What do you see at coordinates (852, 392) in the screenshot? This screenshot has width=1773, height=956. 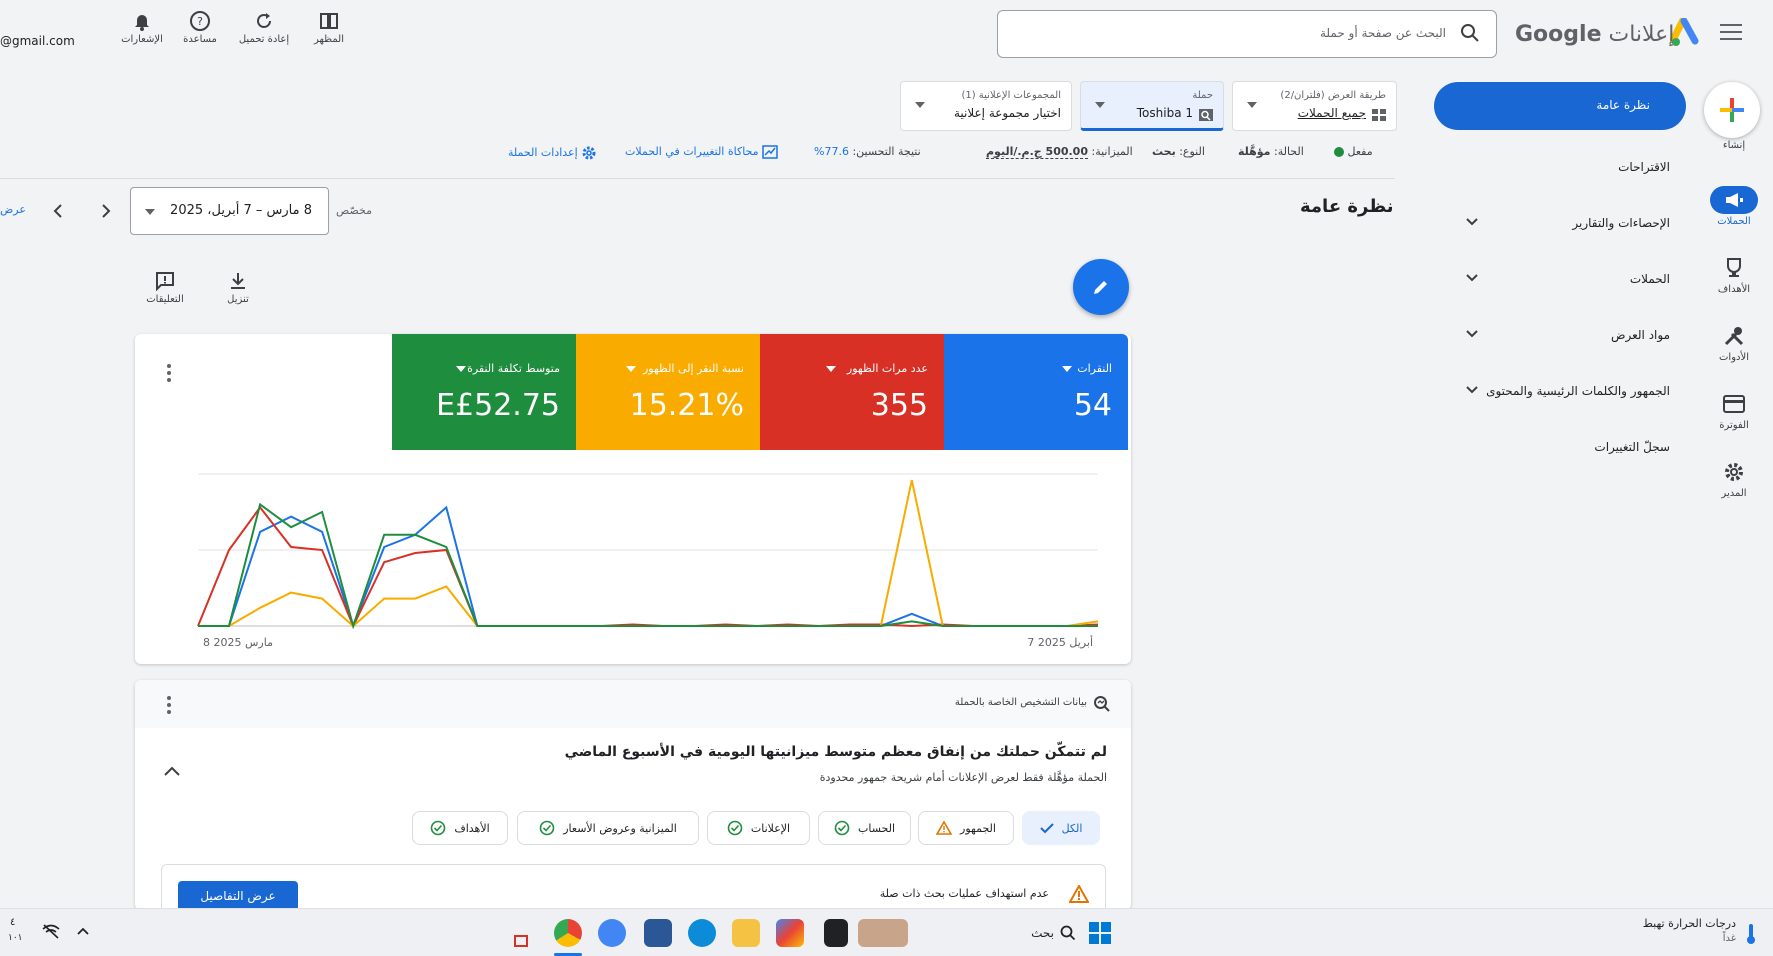 I see `metric-impressions: عدد مرات الظهور 355` at bounding box center [852, 392].